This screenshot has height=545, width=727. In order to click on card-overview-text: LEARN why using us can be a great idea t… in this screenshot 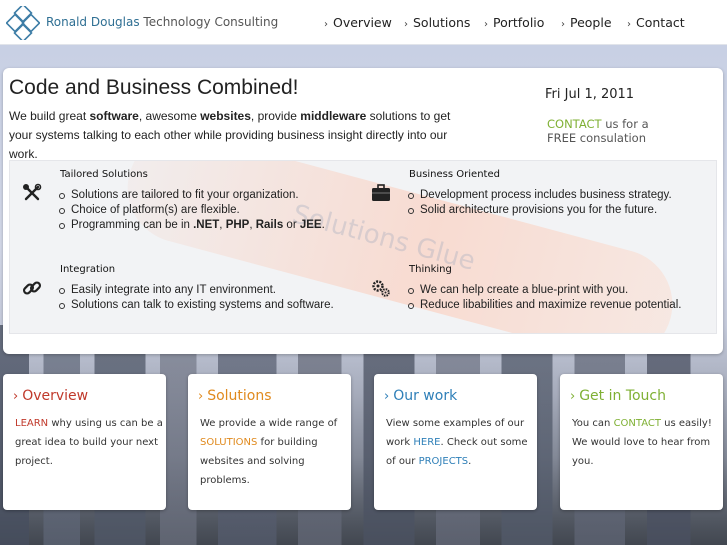, I will do `click(91, 442)`.